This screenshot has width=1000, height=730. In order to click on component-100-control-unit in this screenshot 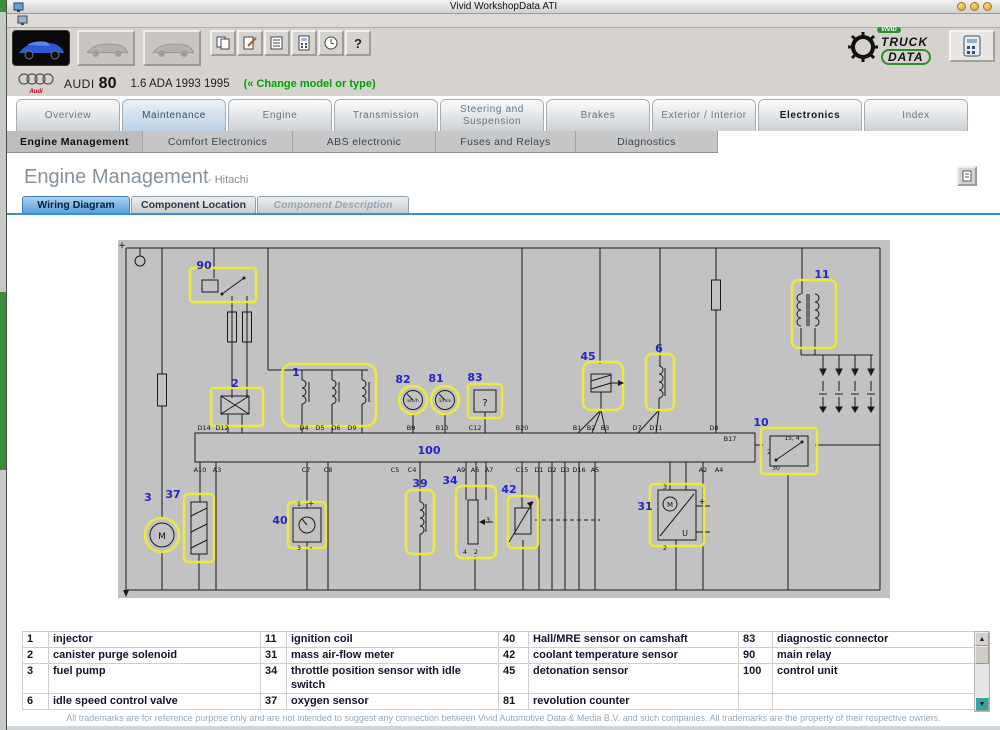, I will do `click(475, 447)`.